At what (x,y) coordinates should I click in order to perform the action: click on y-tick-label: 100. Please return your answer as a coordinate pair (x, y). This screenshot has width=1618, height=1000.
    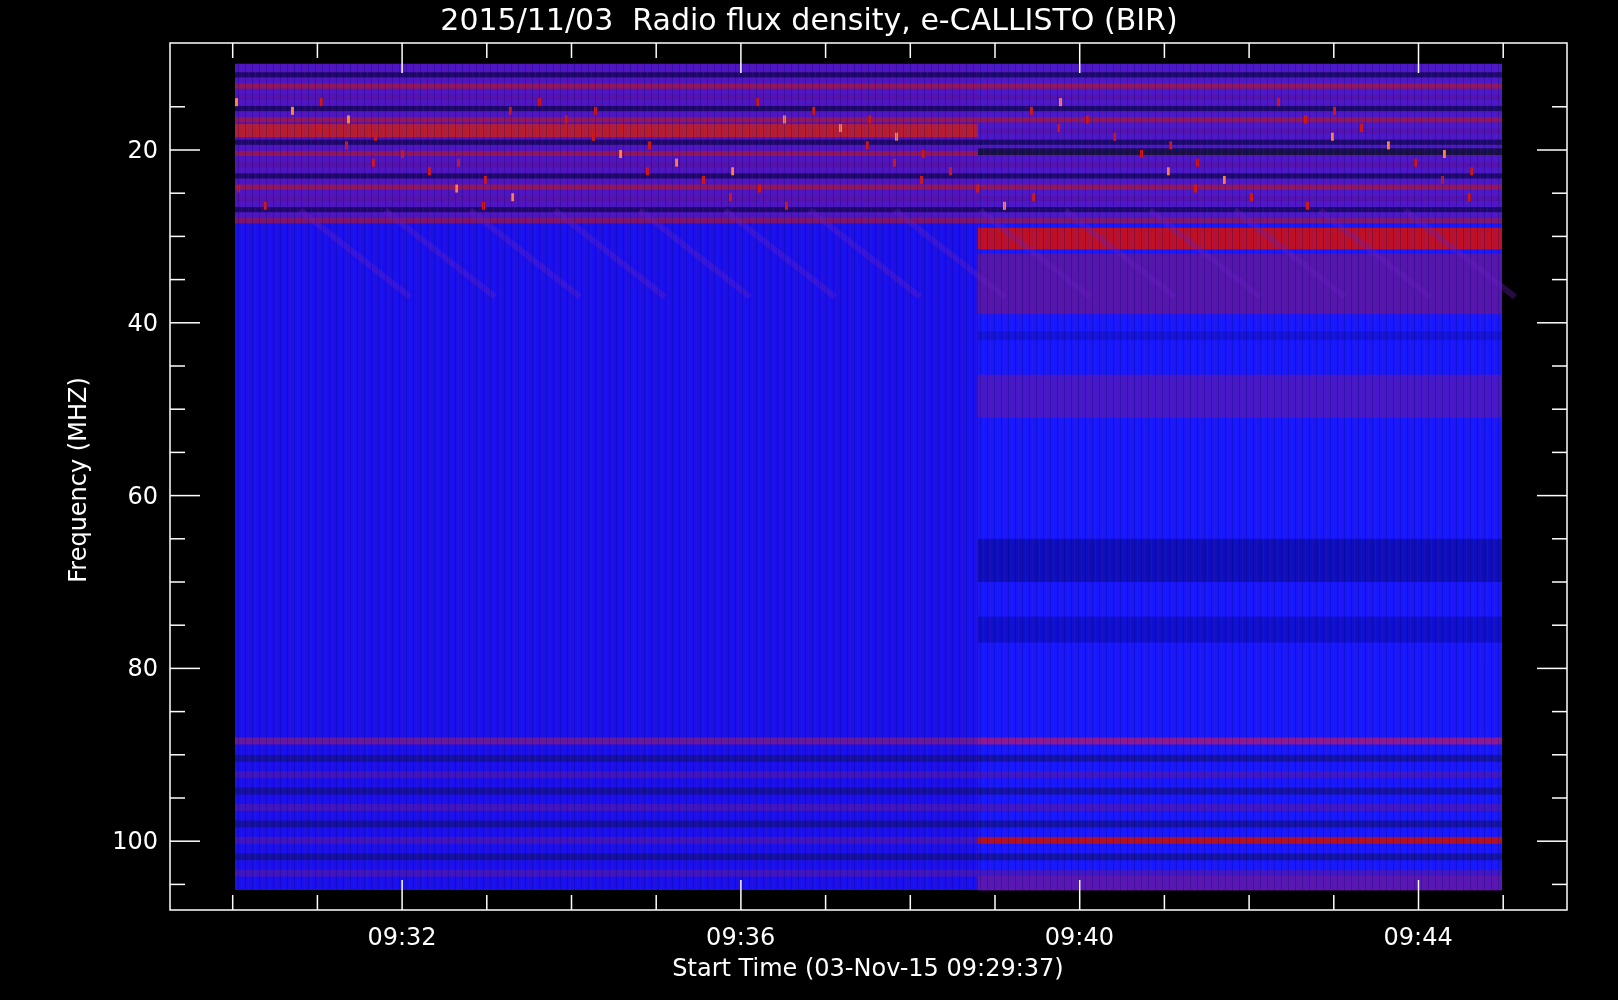
    Looking at the image, I should click on (135, 841).